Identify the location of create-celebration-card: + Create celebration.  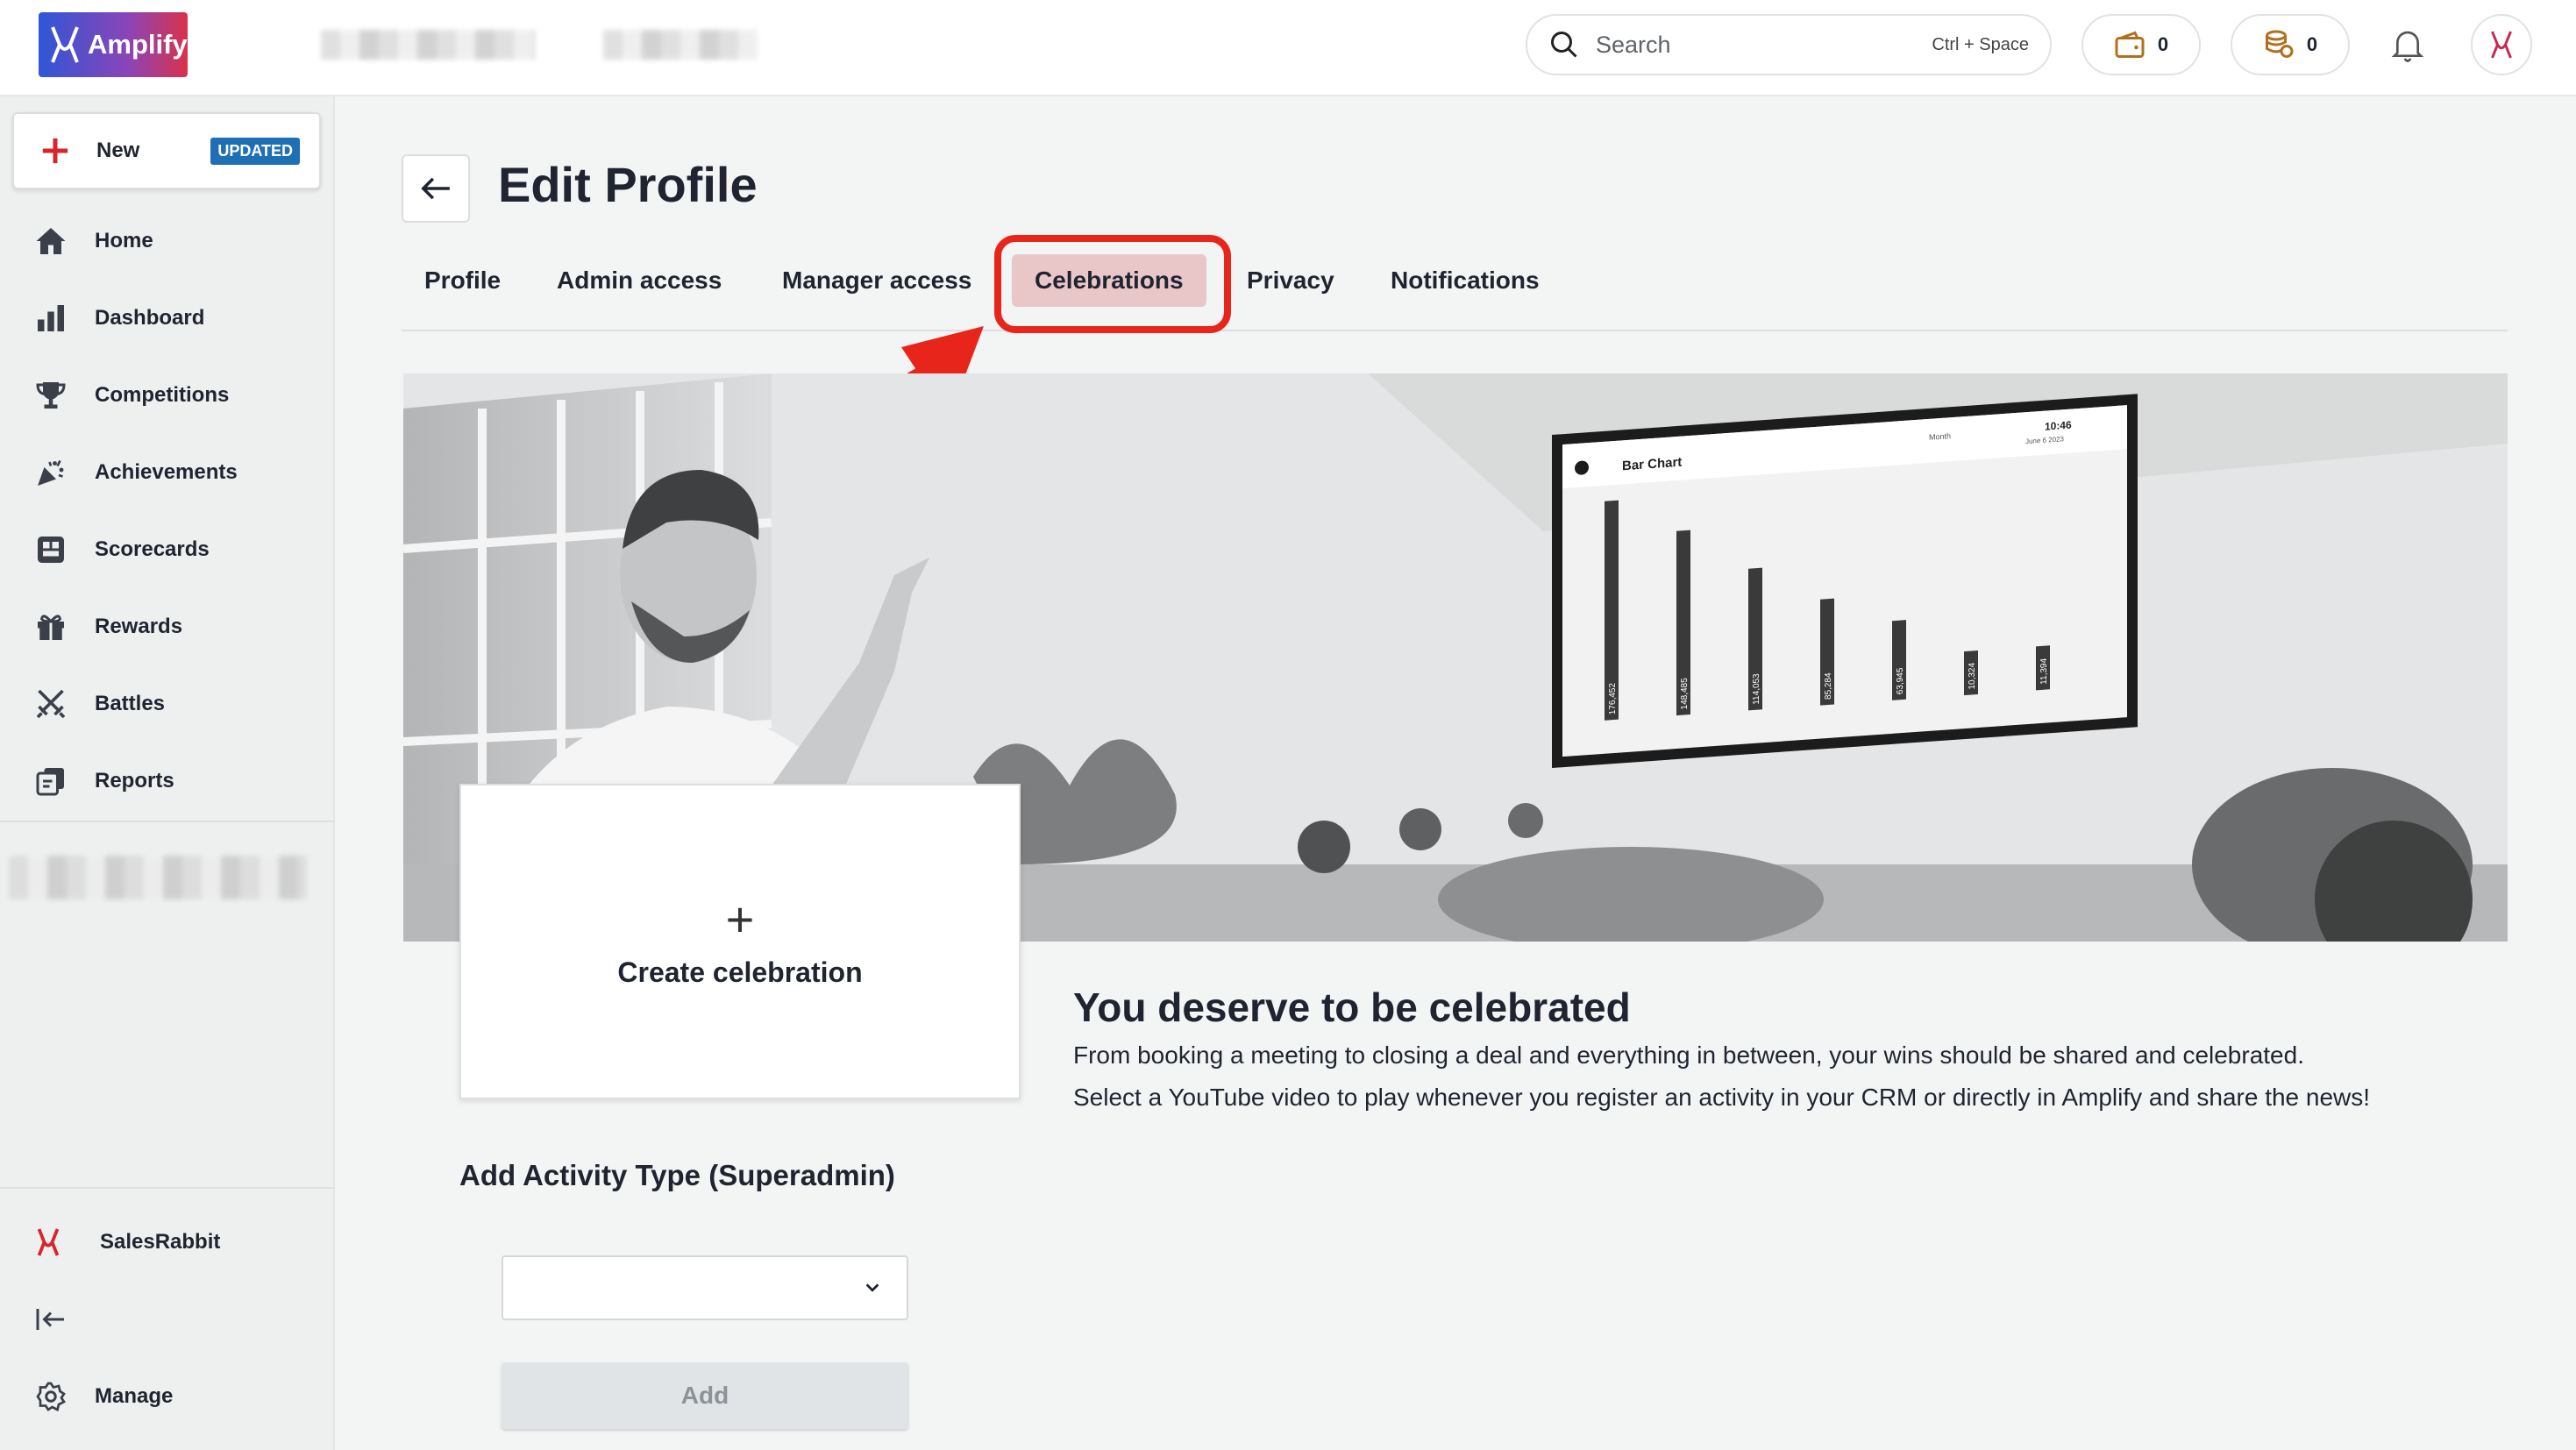
(740, 941).